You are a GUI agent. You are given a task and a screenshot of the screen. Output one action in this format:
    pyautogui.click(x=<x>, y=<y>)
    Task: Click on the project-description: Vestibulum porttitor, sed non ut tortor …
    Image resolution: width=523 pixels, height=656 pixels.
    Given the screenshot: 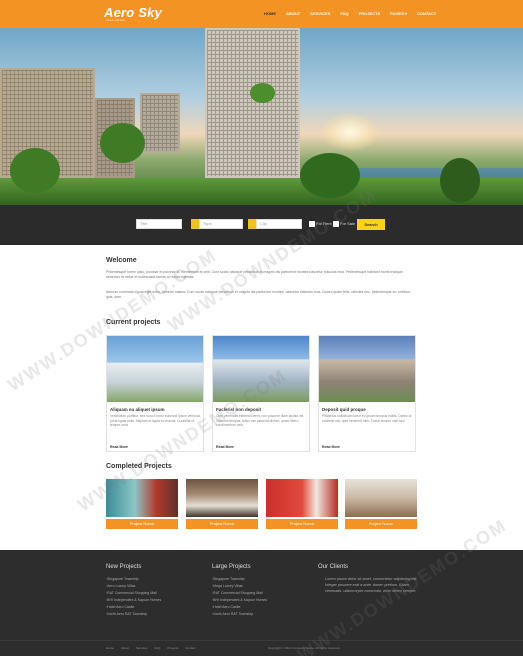 What is the action you would take?
    pyautogui.click(x=155, y=421)
    